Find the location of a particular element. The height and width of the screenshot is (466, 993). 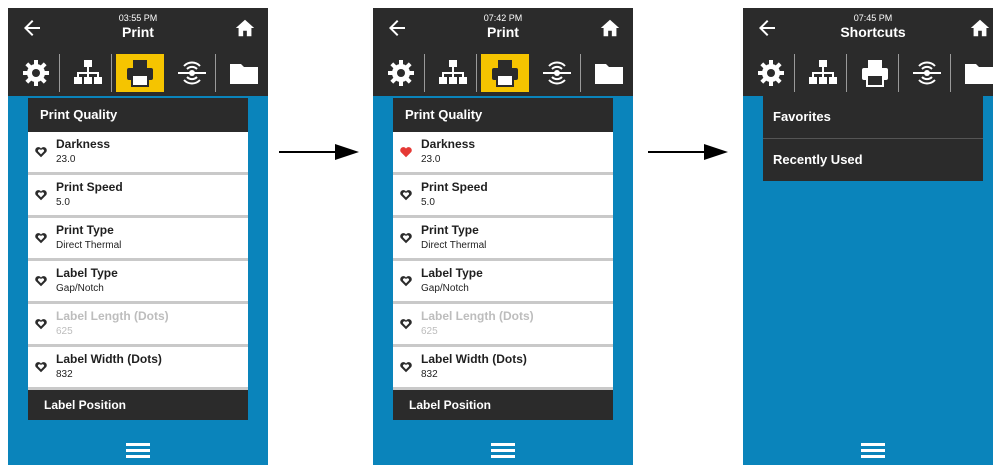

item-label: Label Width (Dots) is located at coordinates (109, 359).